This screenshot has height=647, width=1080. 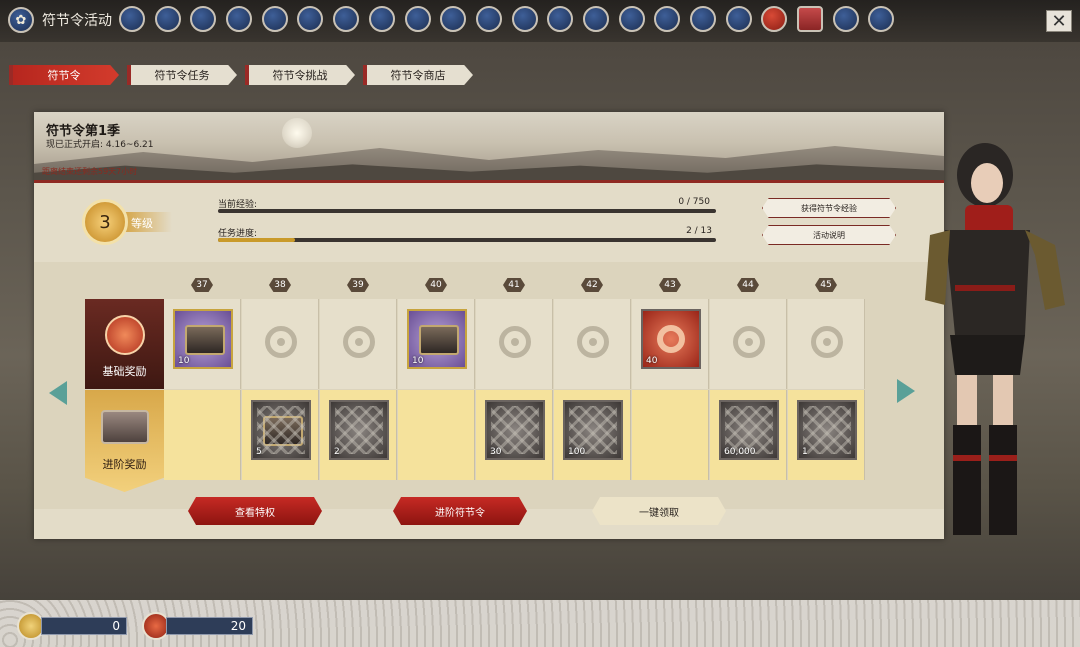 I want to click on adv-reward-cell: 2, so click(x=358, y=435).